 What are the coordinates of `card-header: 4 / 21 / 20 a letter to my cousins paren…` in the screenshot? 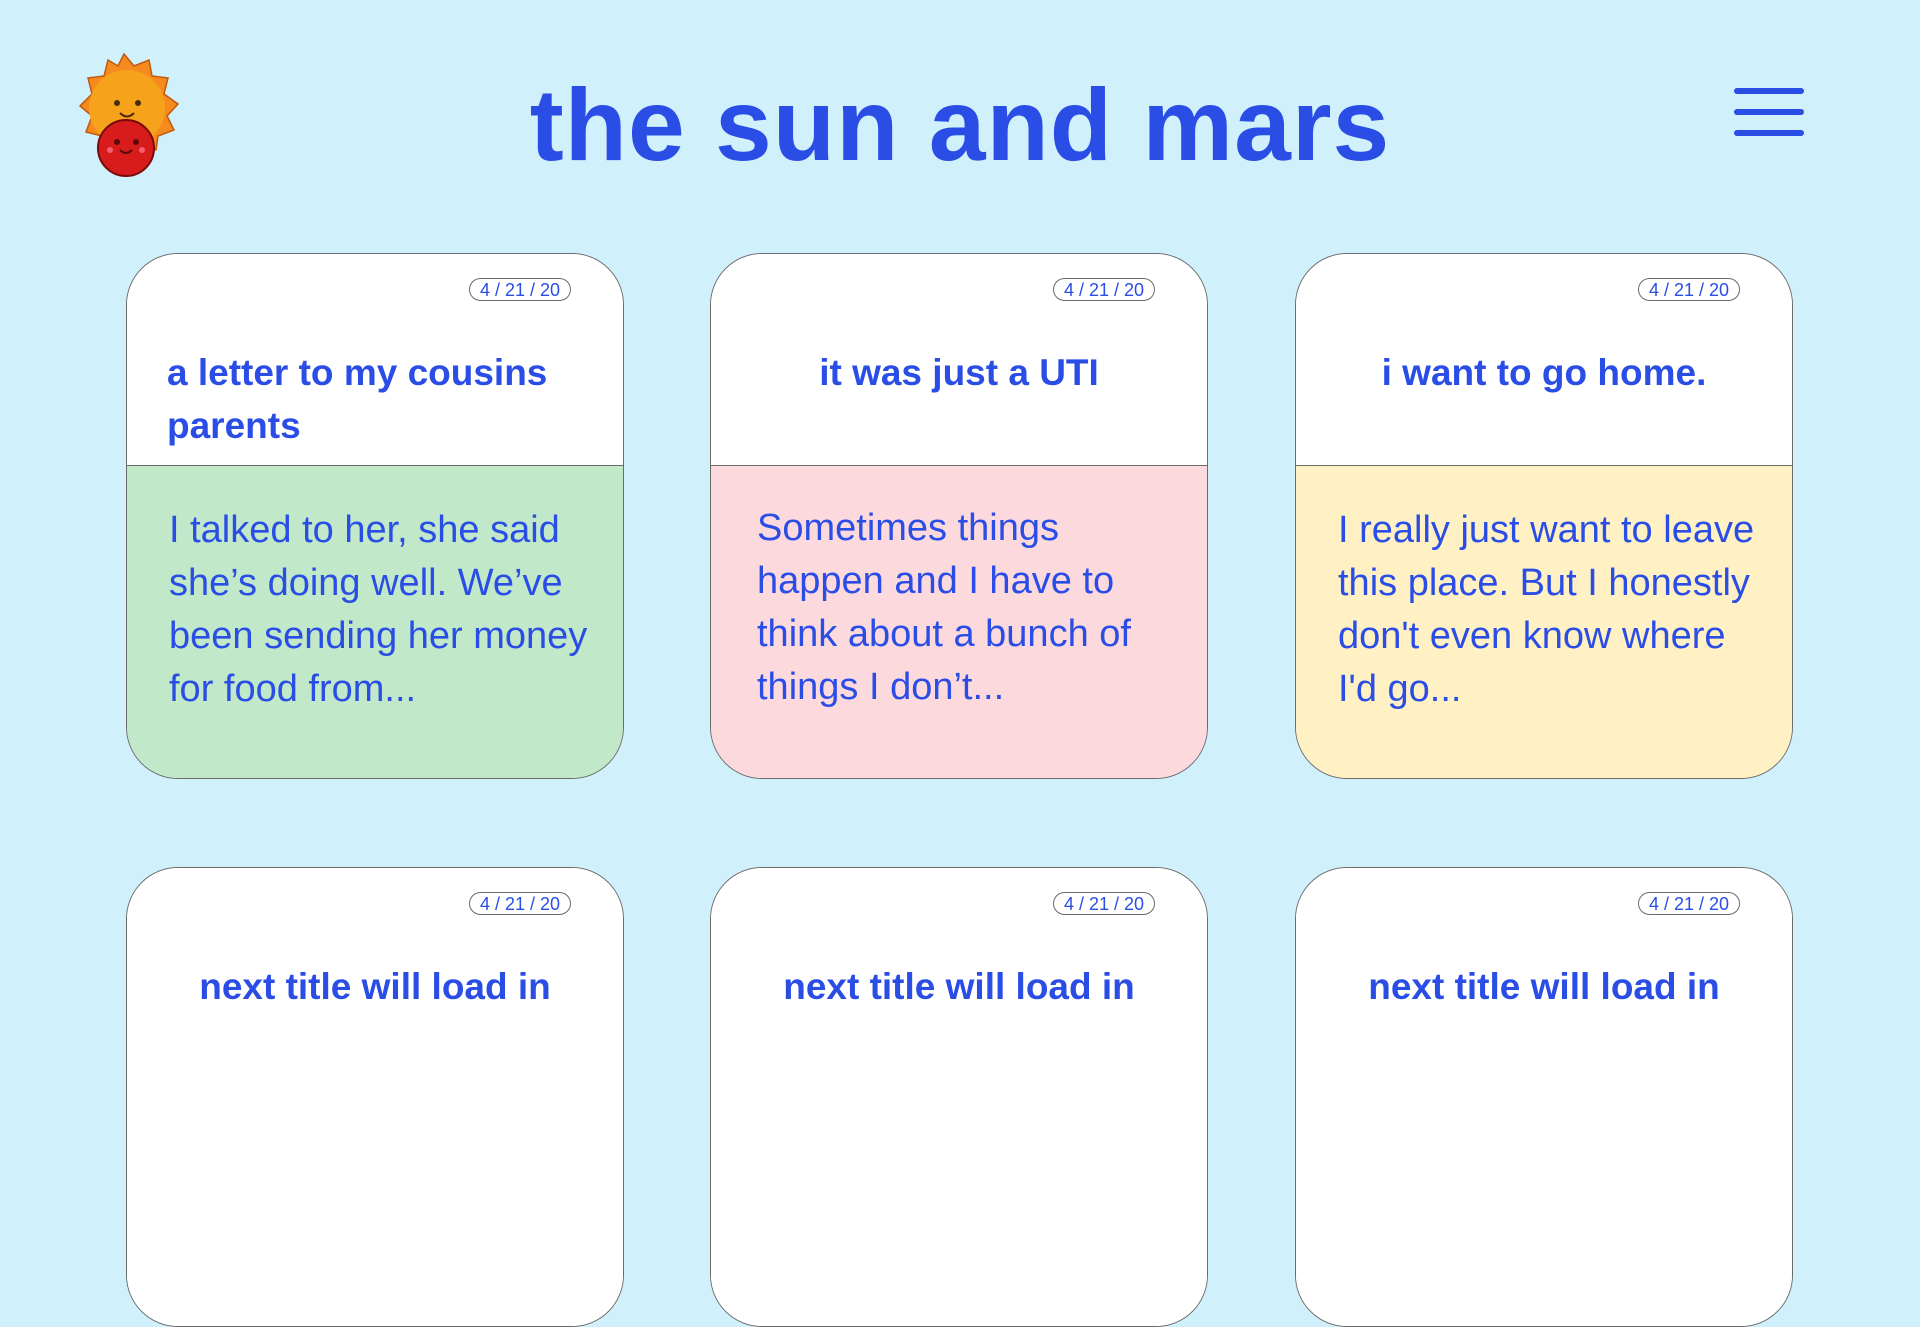 It's located at (375, 360).